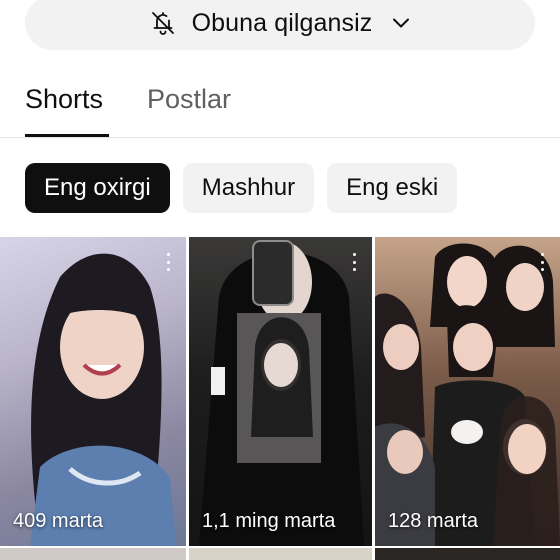 This screenshot has height=560, width=560. Describe the element at coordinates (392, 188) in the screenshot. I see `chip-oldest: Eng eski` at that location.